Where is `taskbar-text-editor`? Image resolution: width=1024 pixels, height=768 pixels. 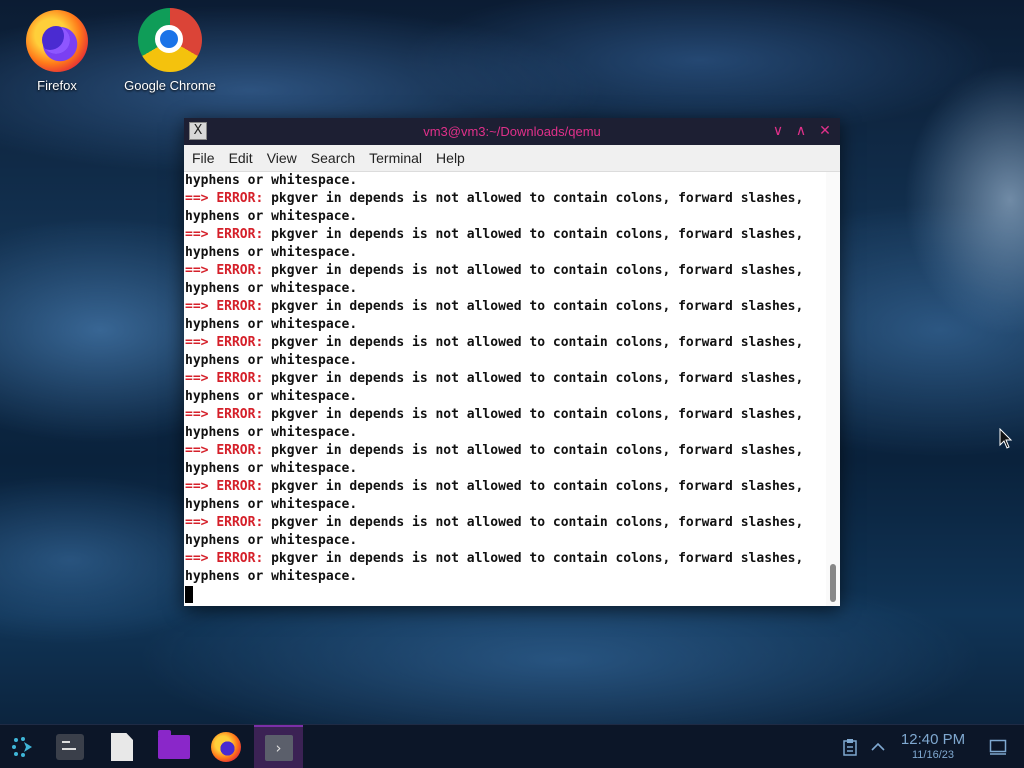
taskbar-text-editor is located at coordinates (122, 746).